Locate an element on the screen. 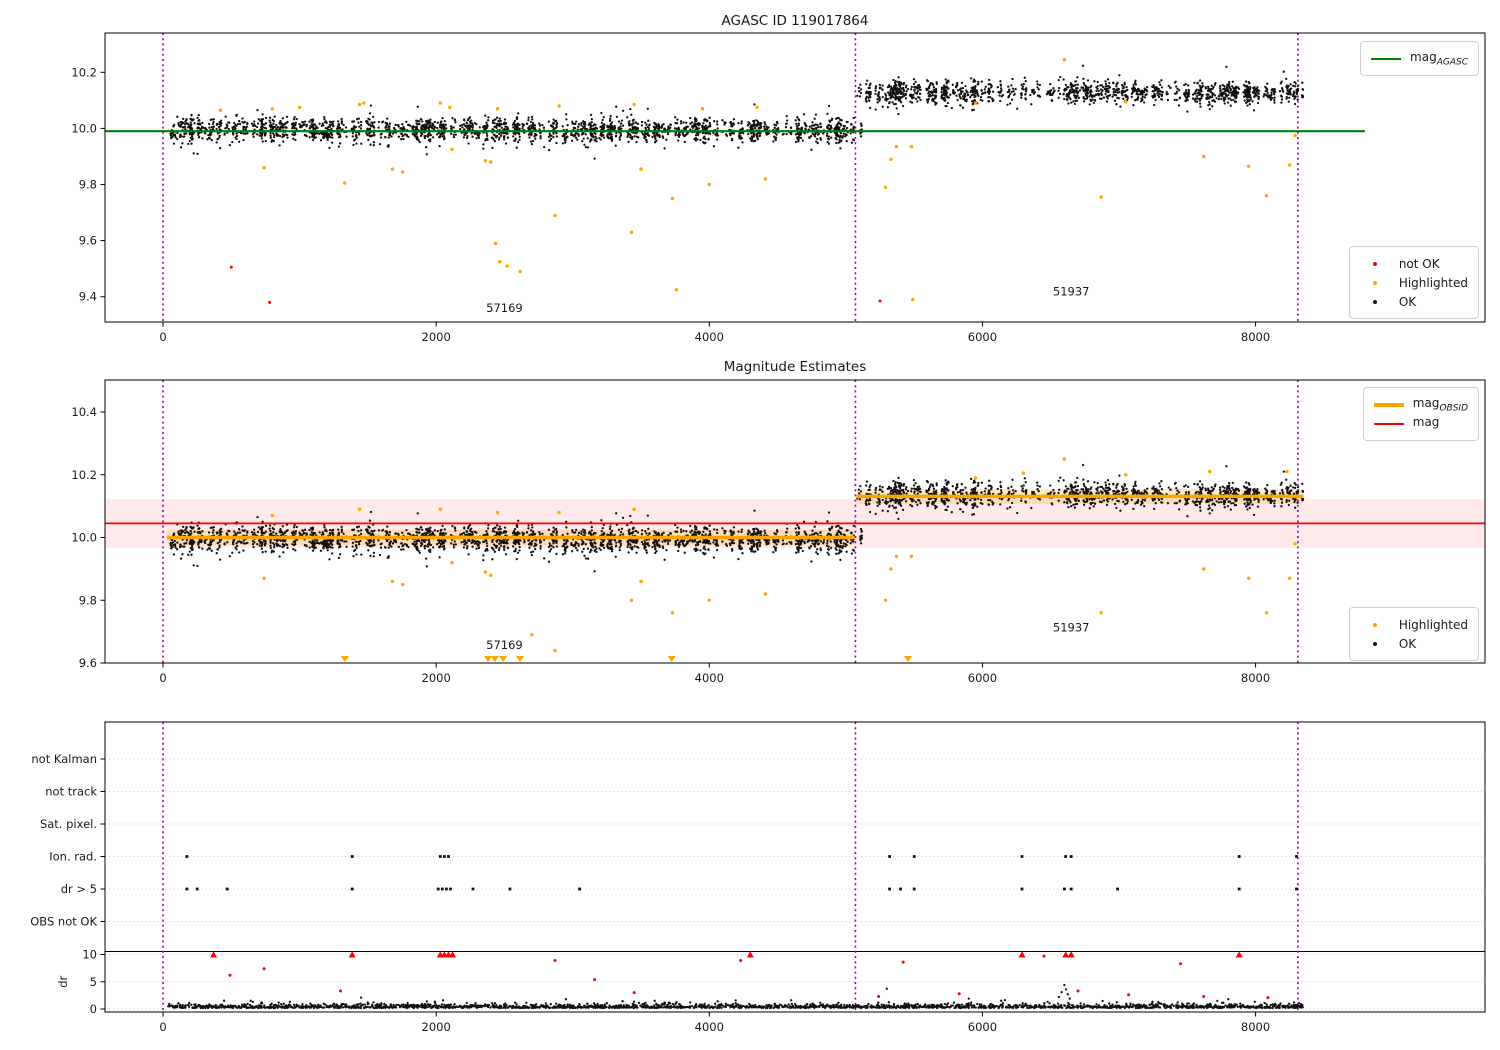 The height and width of the screenshot is (1050, 1500). legend-top-markers: not OK Highlighted OK is located at coordinates (1413, 282).